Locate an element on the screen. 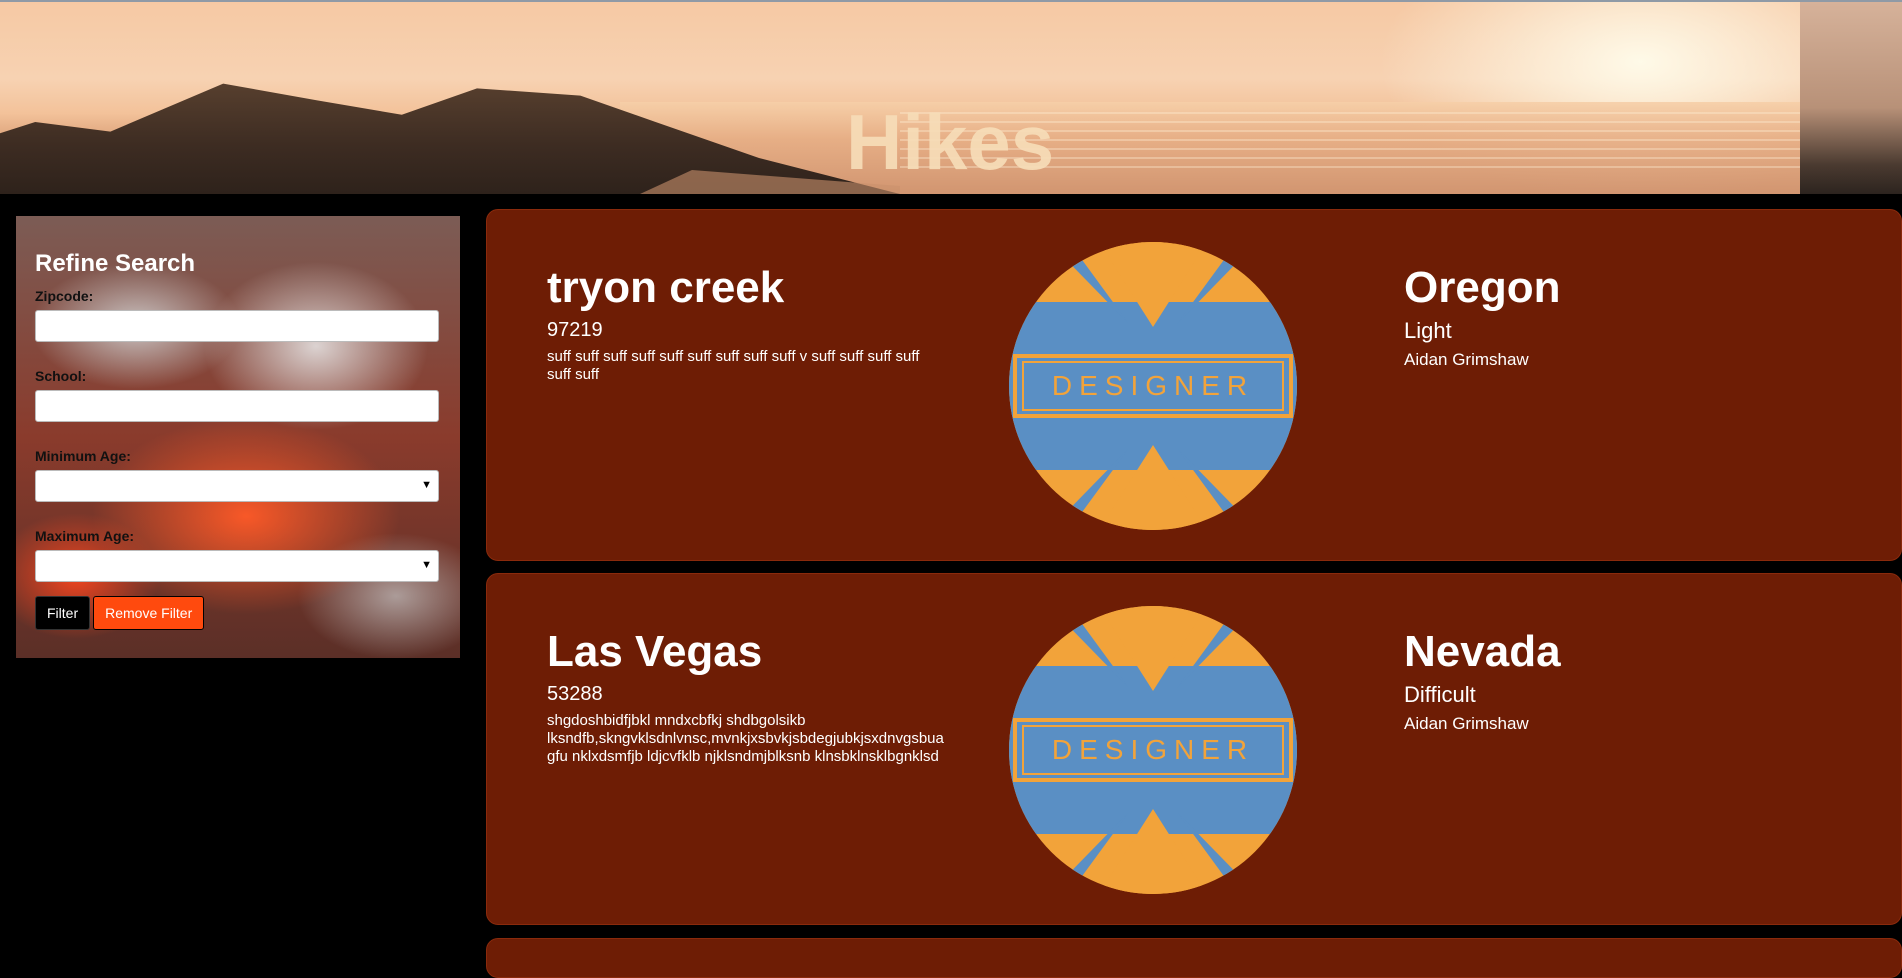 The height and width of the screenshot is (978, 1902). hike-difficulty: Light is located at coordinates (1428, 330).